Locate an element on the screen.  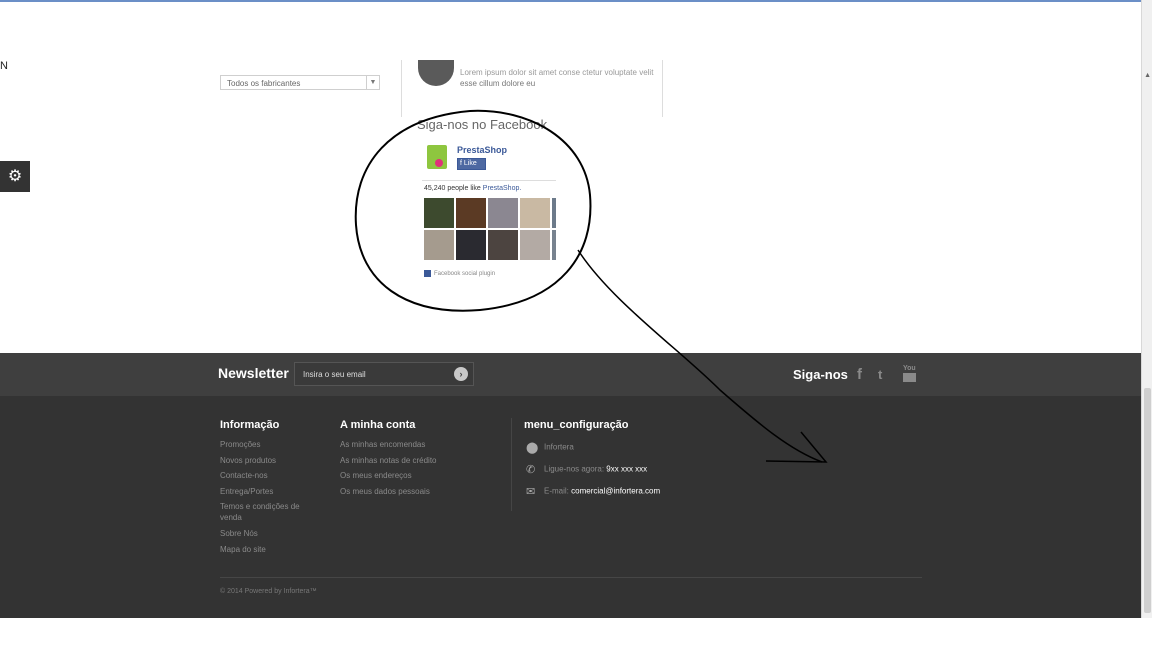
facebook-like-label: Like is located at coordinates (470, 163).